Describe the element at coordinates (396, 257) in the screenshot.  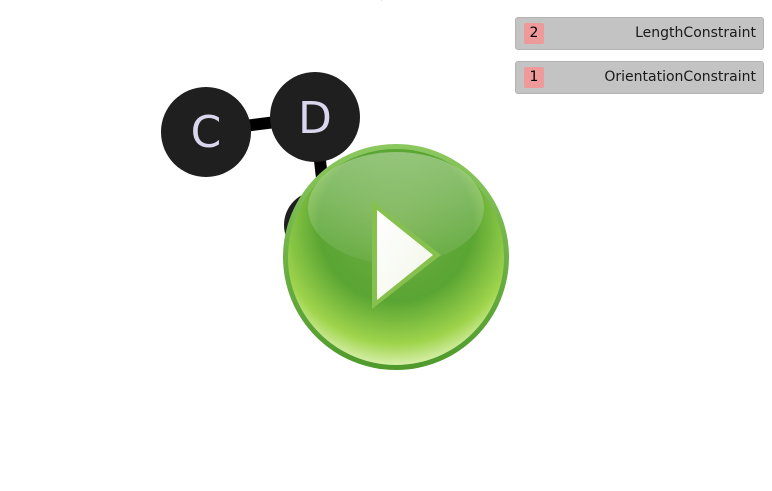
I see `play-button` at that location.